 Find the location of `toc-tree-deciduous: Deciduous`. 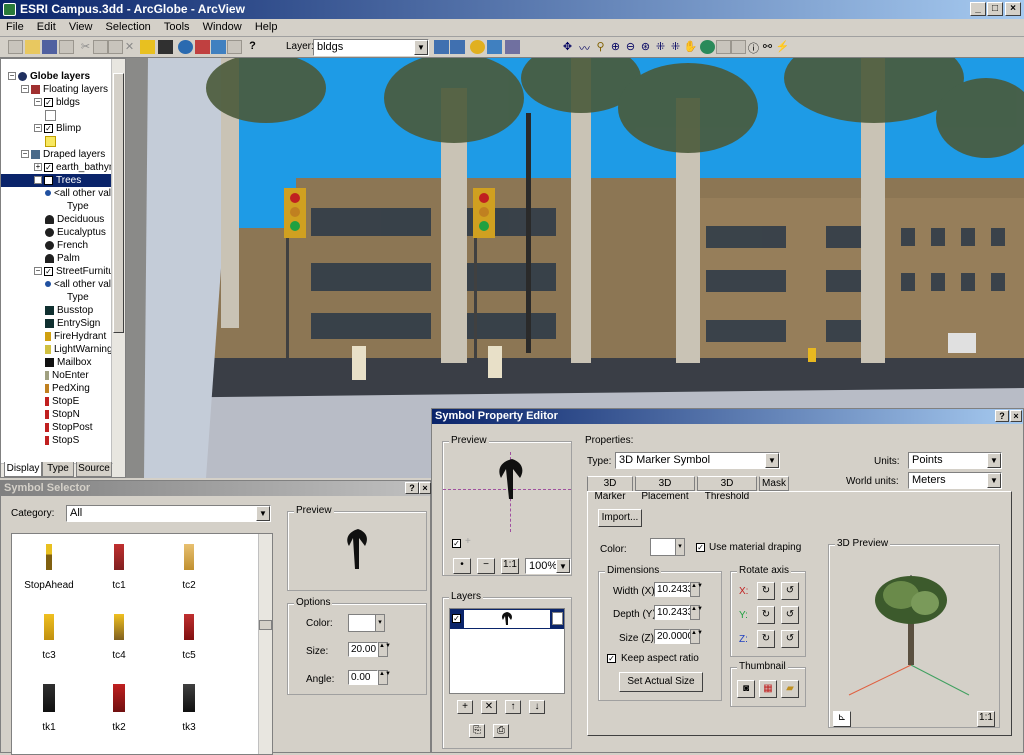

toc-tree-deciduous: Deciduous is located at coordinates (74, 219).